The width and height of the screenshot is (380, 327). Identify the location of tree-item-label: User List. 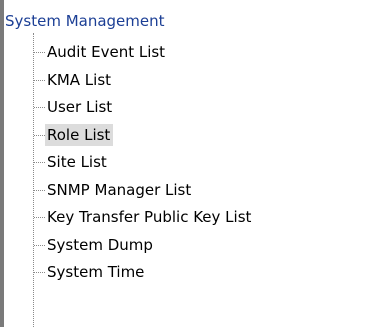
(80, 107).